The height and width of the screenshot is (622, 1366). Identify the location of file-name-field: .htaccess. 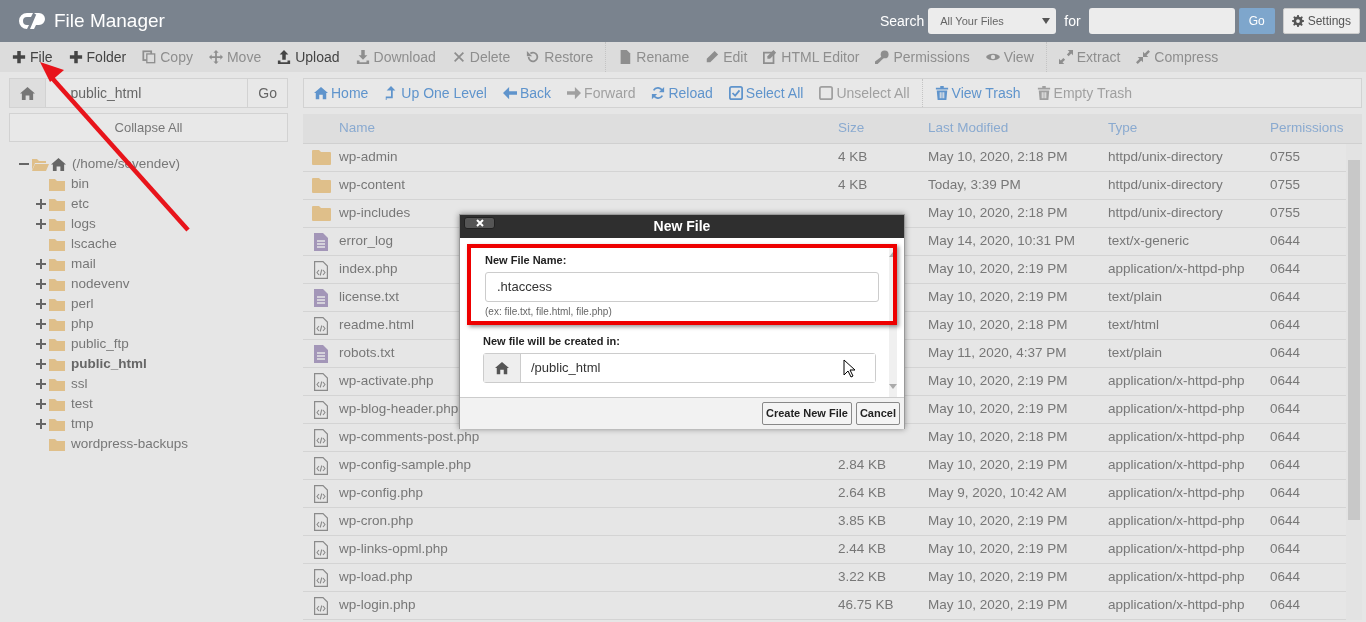
(682, 286).